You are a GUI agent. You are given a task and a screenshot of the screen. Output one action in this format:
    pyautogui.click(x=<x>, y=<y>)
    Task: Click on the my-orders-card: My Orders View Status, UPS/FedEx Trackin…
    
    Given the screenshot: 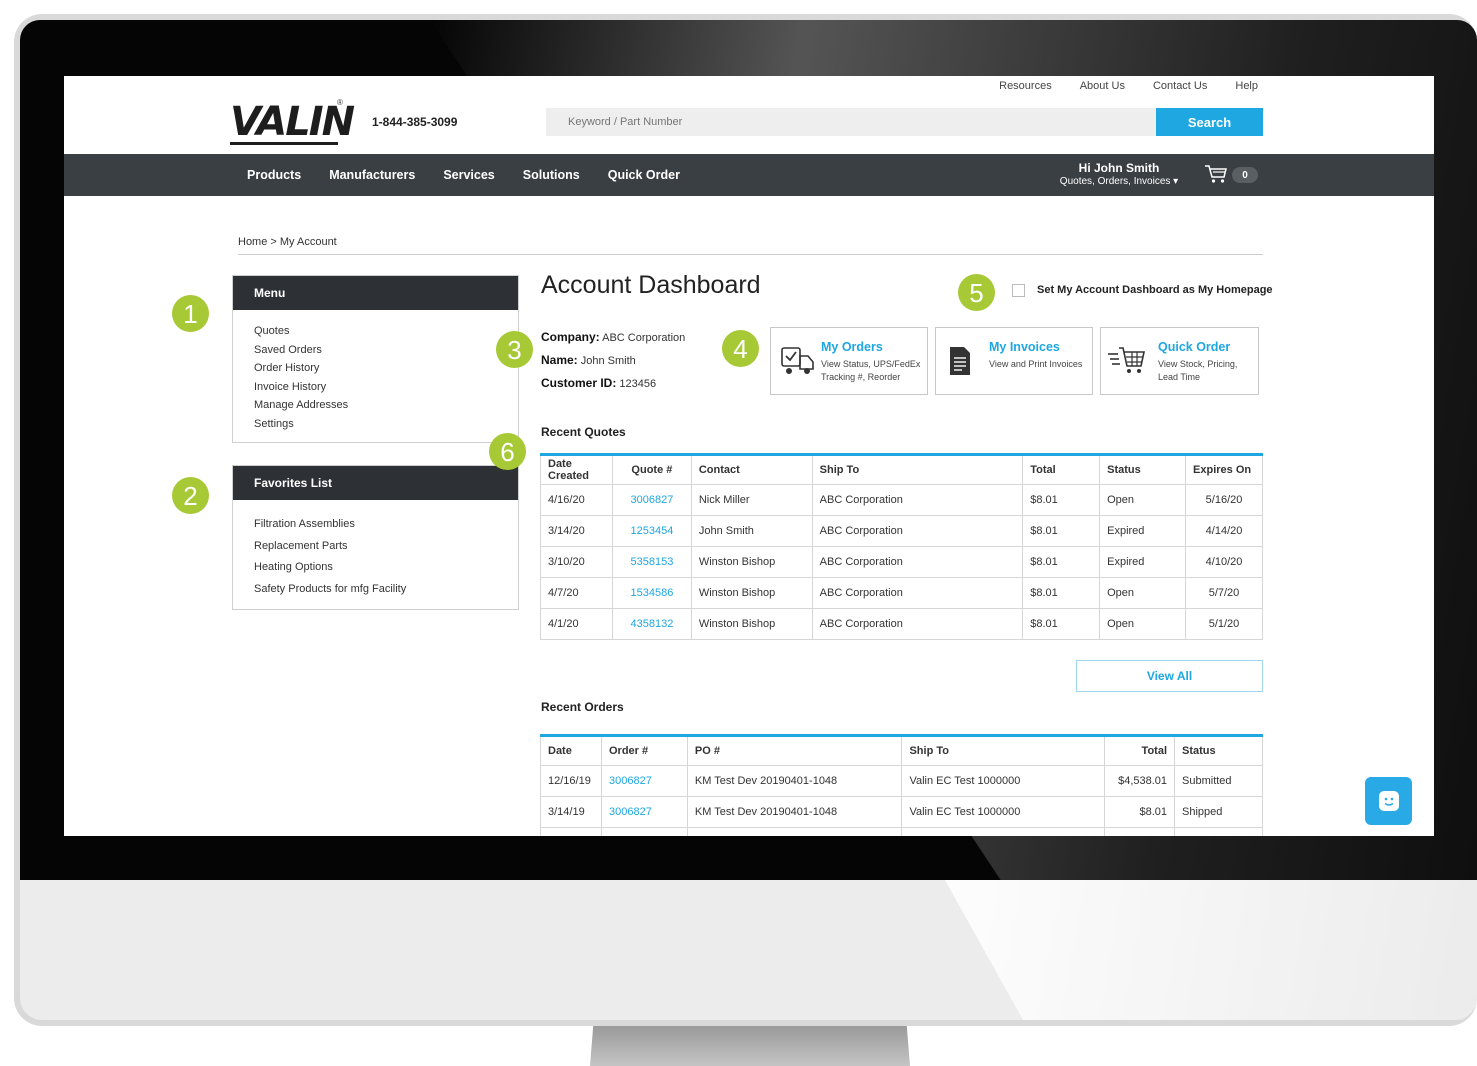 What is the action you would take?
    pyautogui.click(x=849, y=361)
    